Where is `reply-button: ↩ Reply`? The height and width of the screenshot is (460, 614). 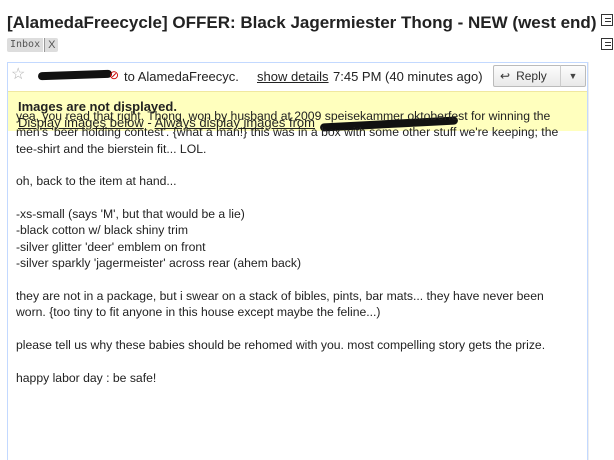 reply-button: ↩ Reply is located at coordinates (527, 76).